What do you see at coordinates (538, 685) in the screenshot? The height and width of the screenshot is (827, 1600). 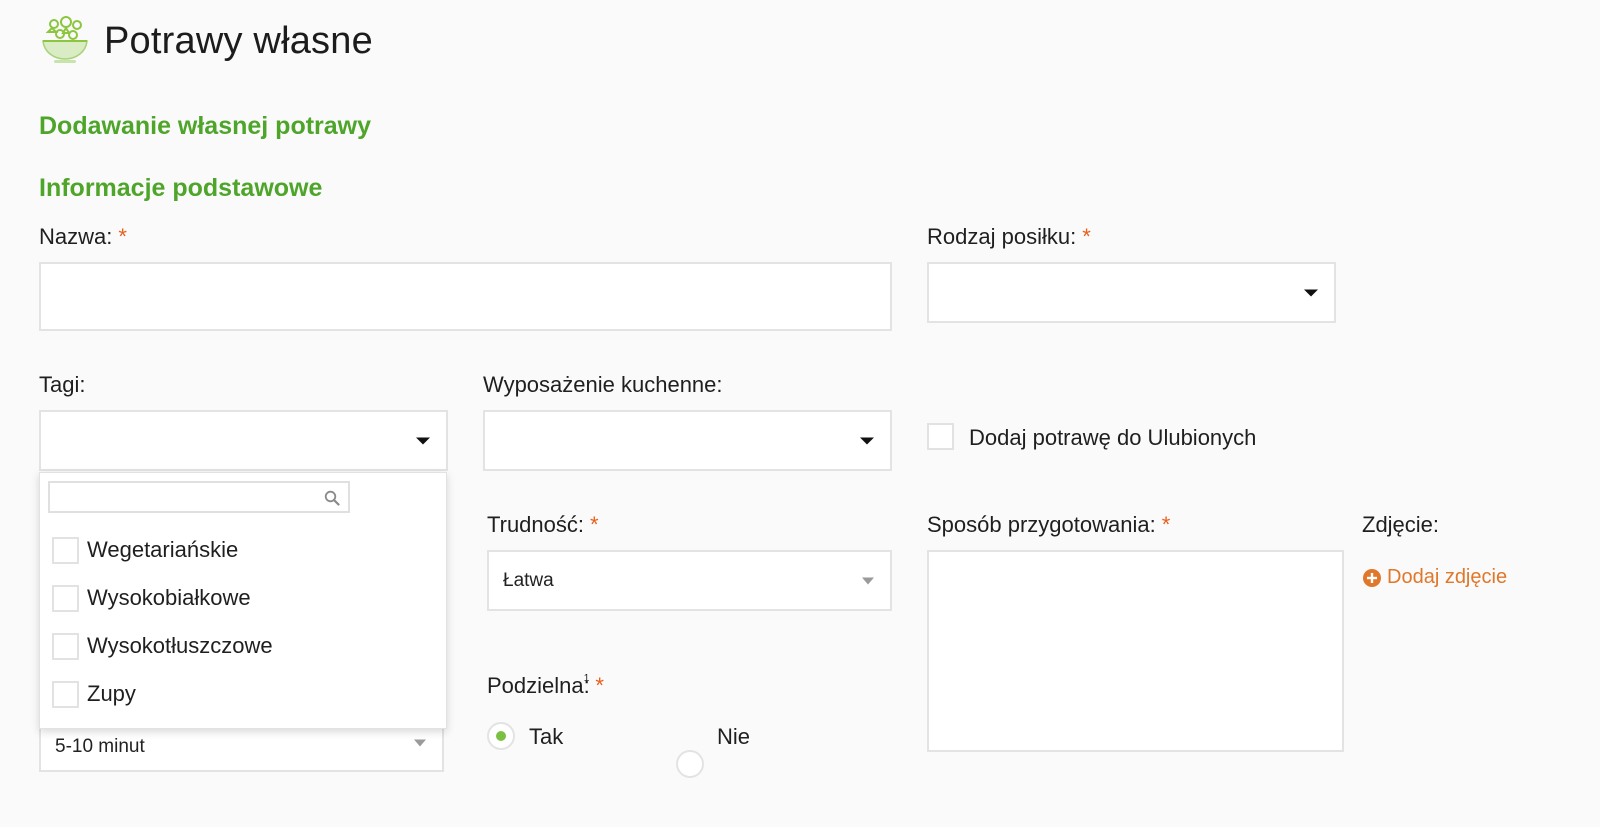 I see `divisible-label-text: Podzielna:` at bounding box center [538, 685].